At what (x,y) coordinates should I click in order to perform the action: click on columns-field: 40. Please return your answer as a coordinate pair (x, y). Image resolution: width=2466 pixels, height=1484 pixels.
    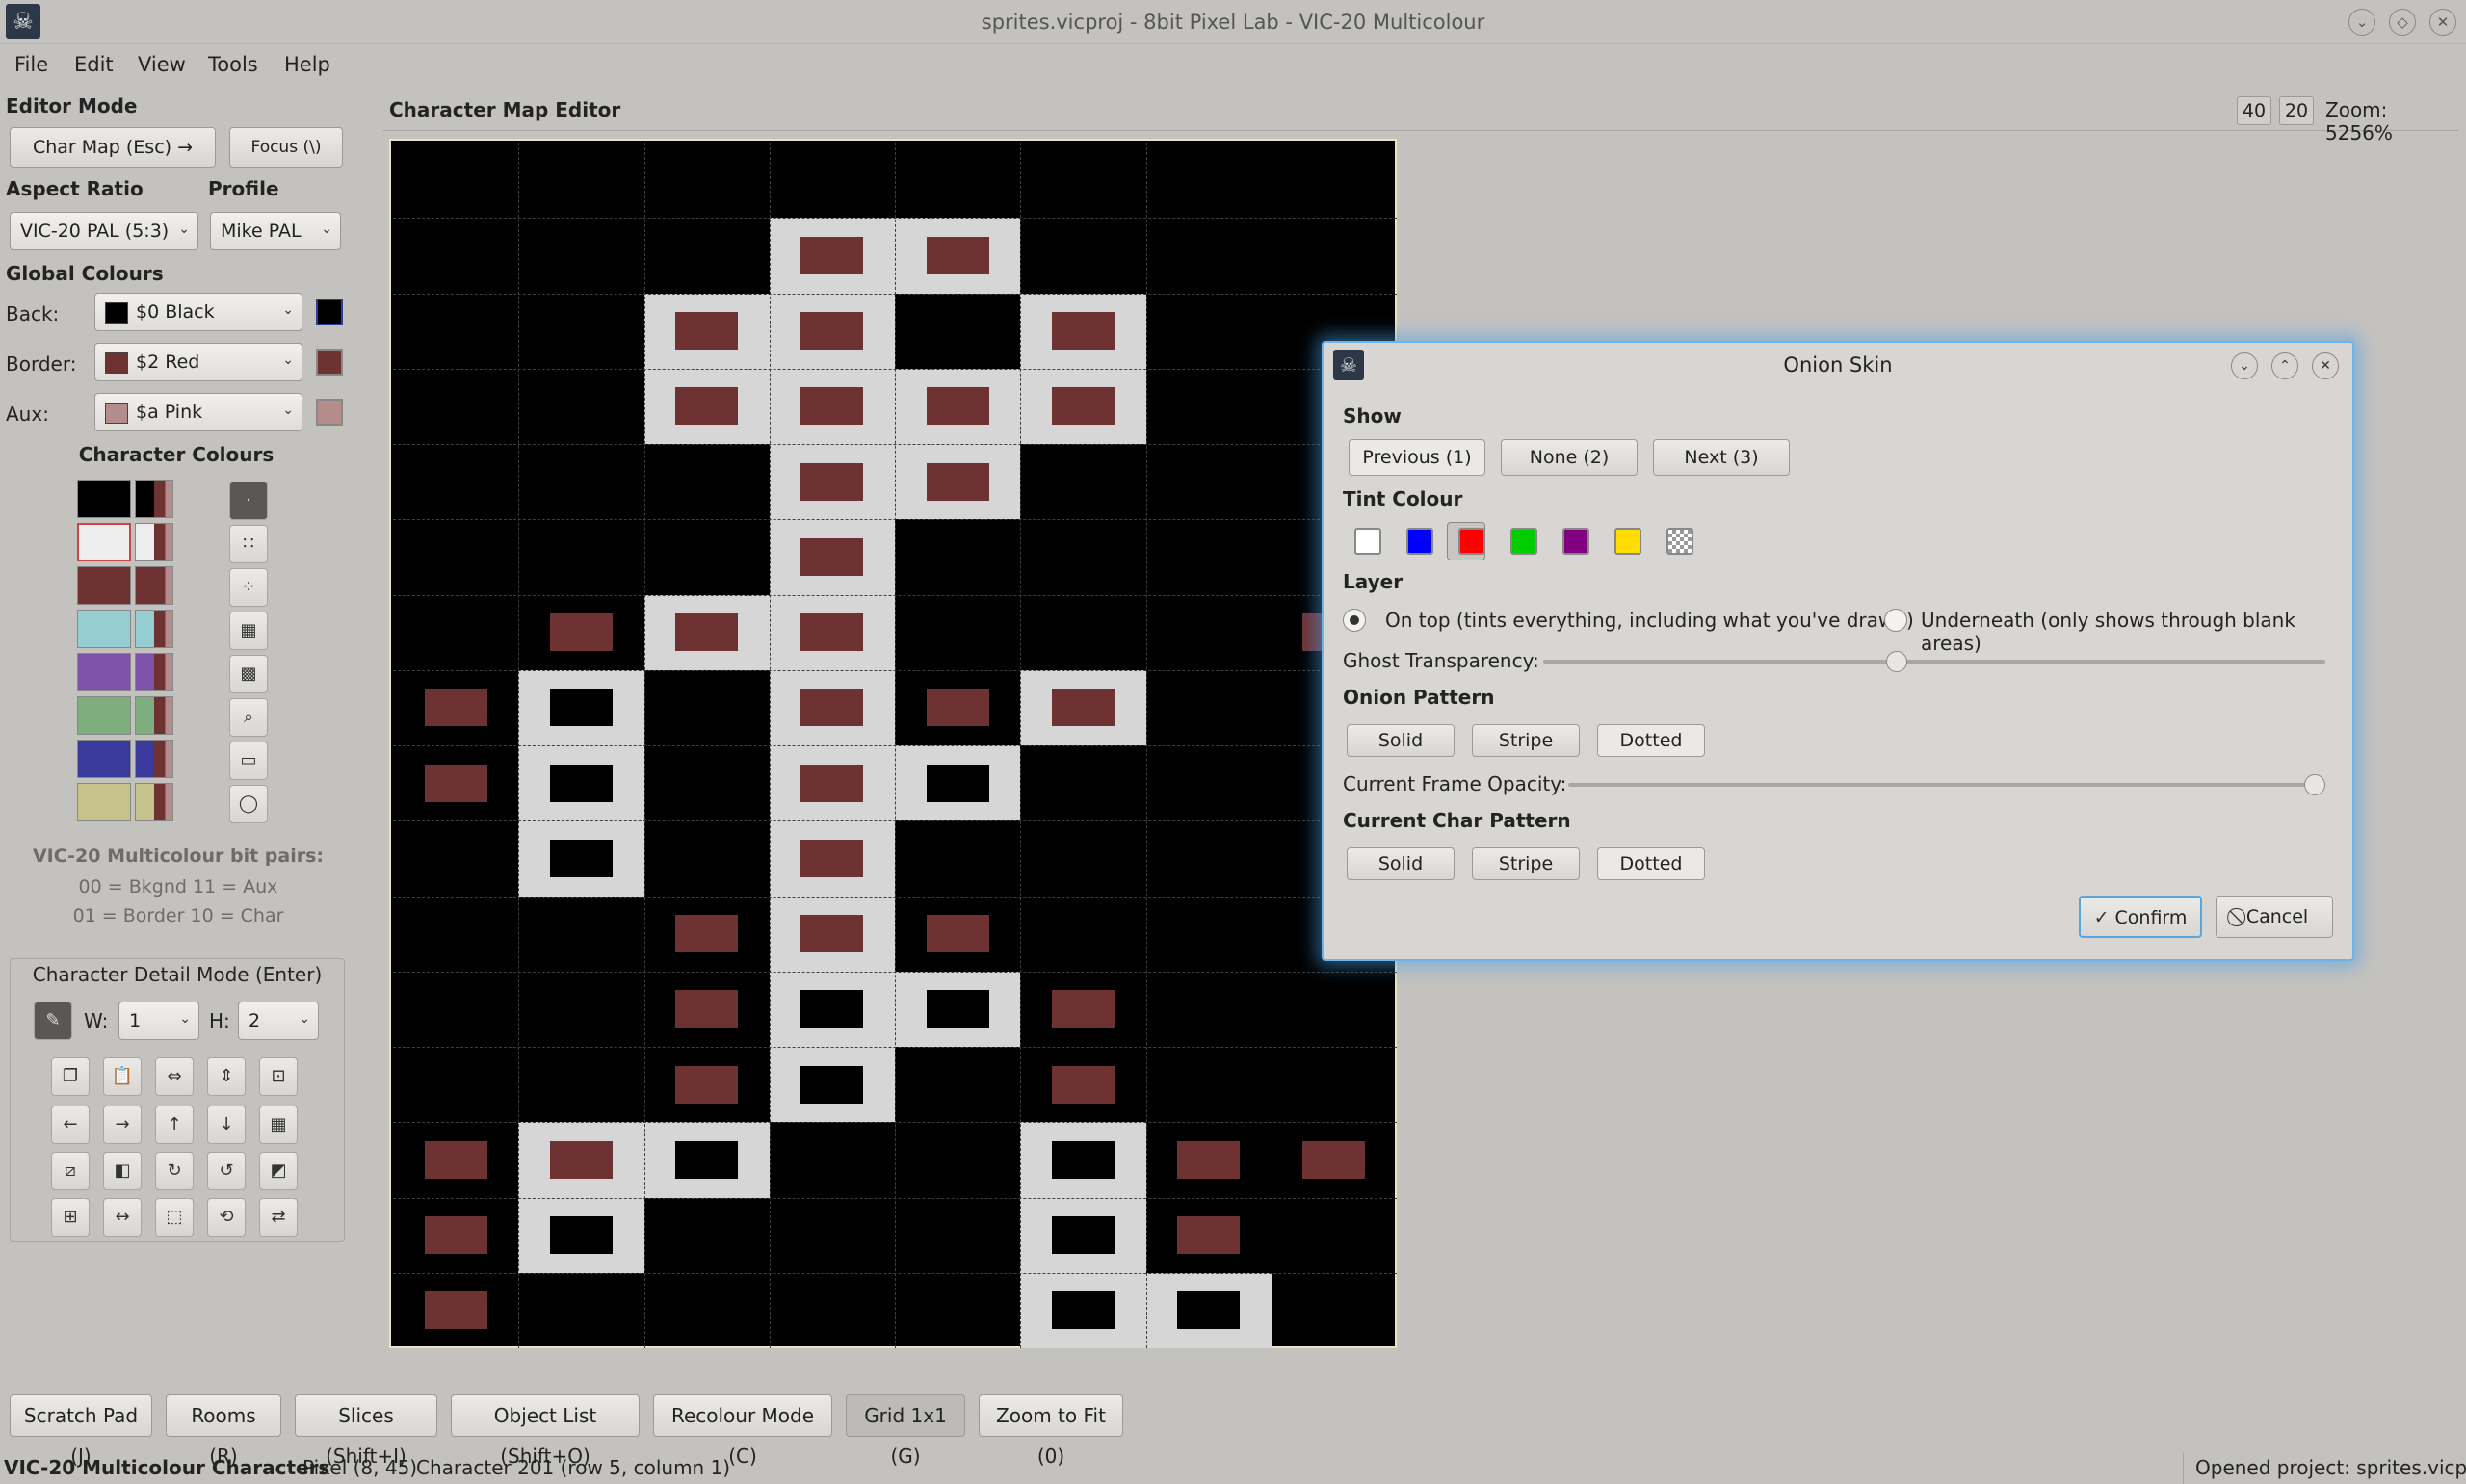
    Looking at the image, I should click on (2254, 110).